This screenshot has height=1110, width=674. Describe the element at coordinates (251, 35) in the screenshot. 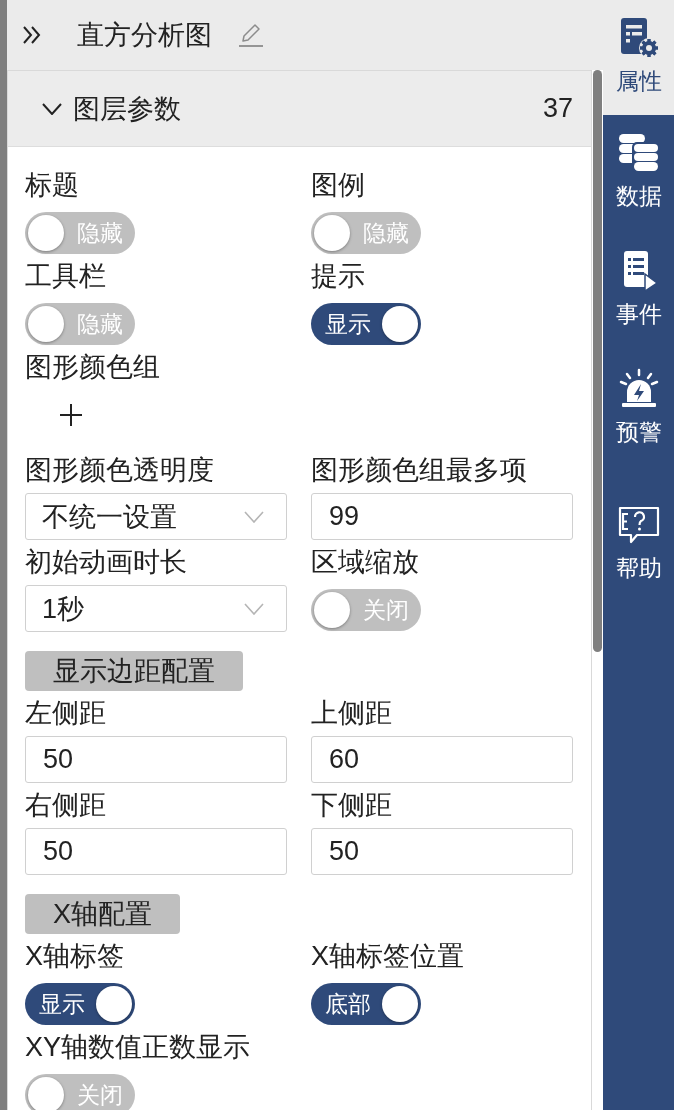

I see `pencil-icon` at that location.